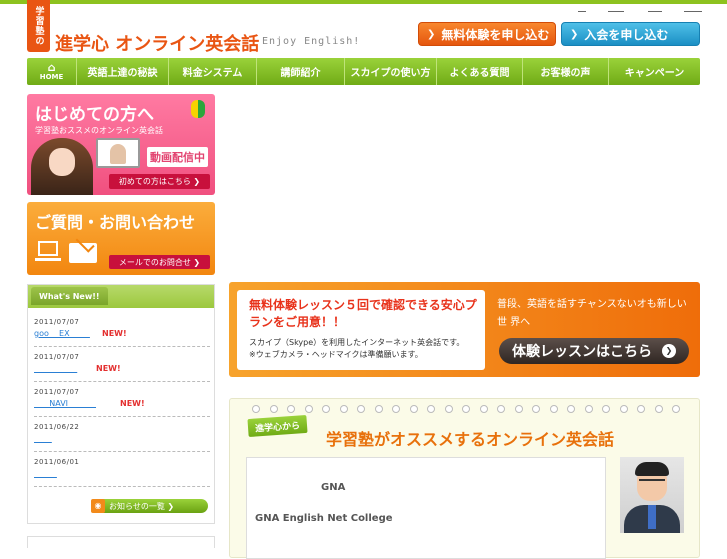 Image resolution: width=727 pixels, height=559 pixels. What do you see at coordinates (470, 439) in the screenshot?
I see `recommend-title: 学習塾がオススメするオンライン英会話` at bounding box center [470, 439].